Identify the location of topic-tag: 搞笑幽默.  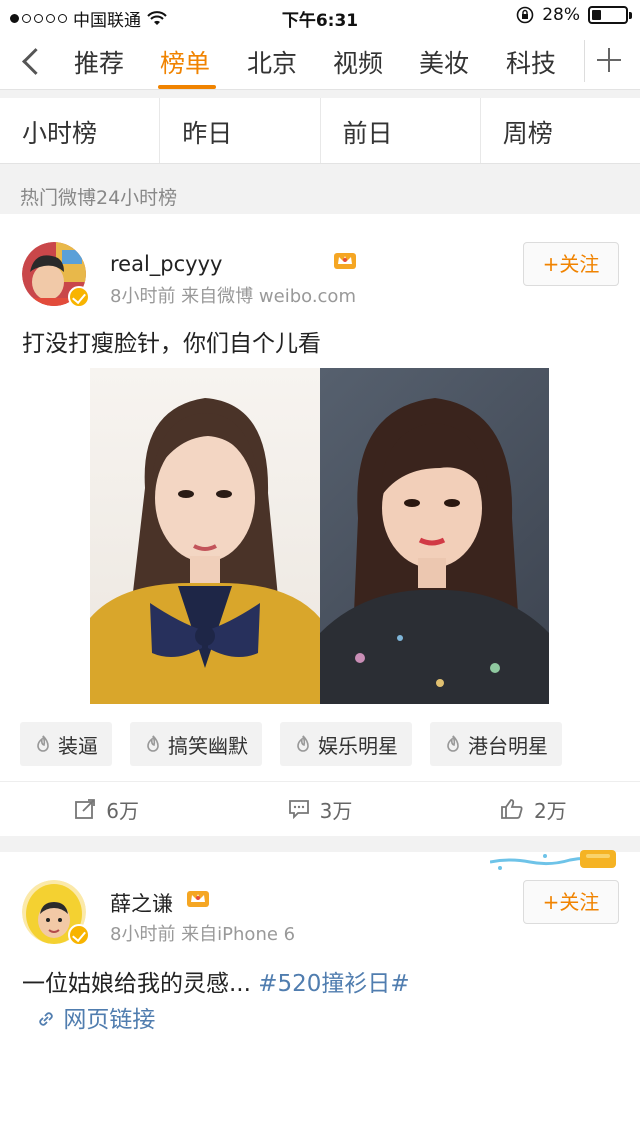
(196, 744).